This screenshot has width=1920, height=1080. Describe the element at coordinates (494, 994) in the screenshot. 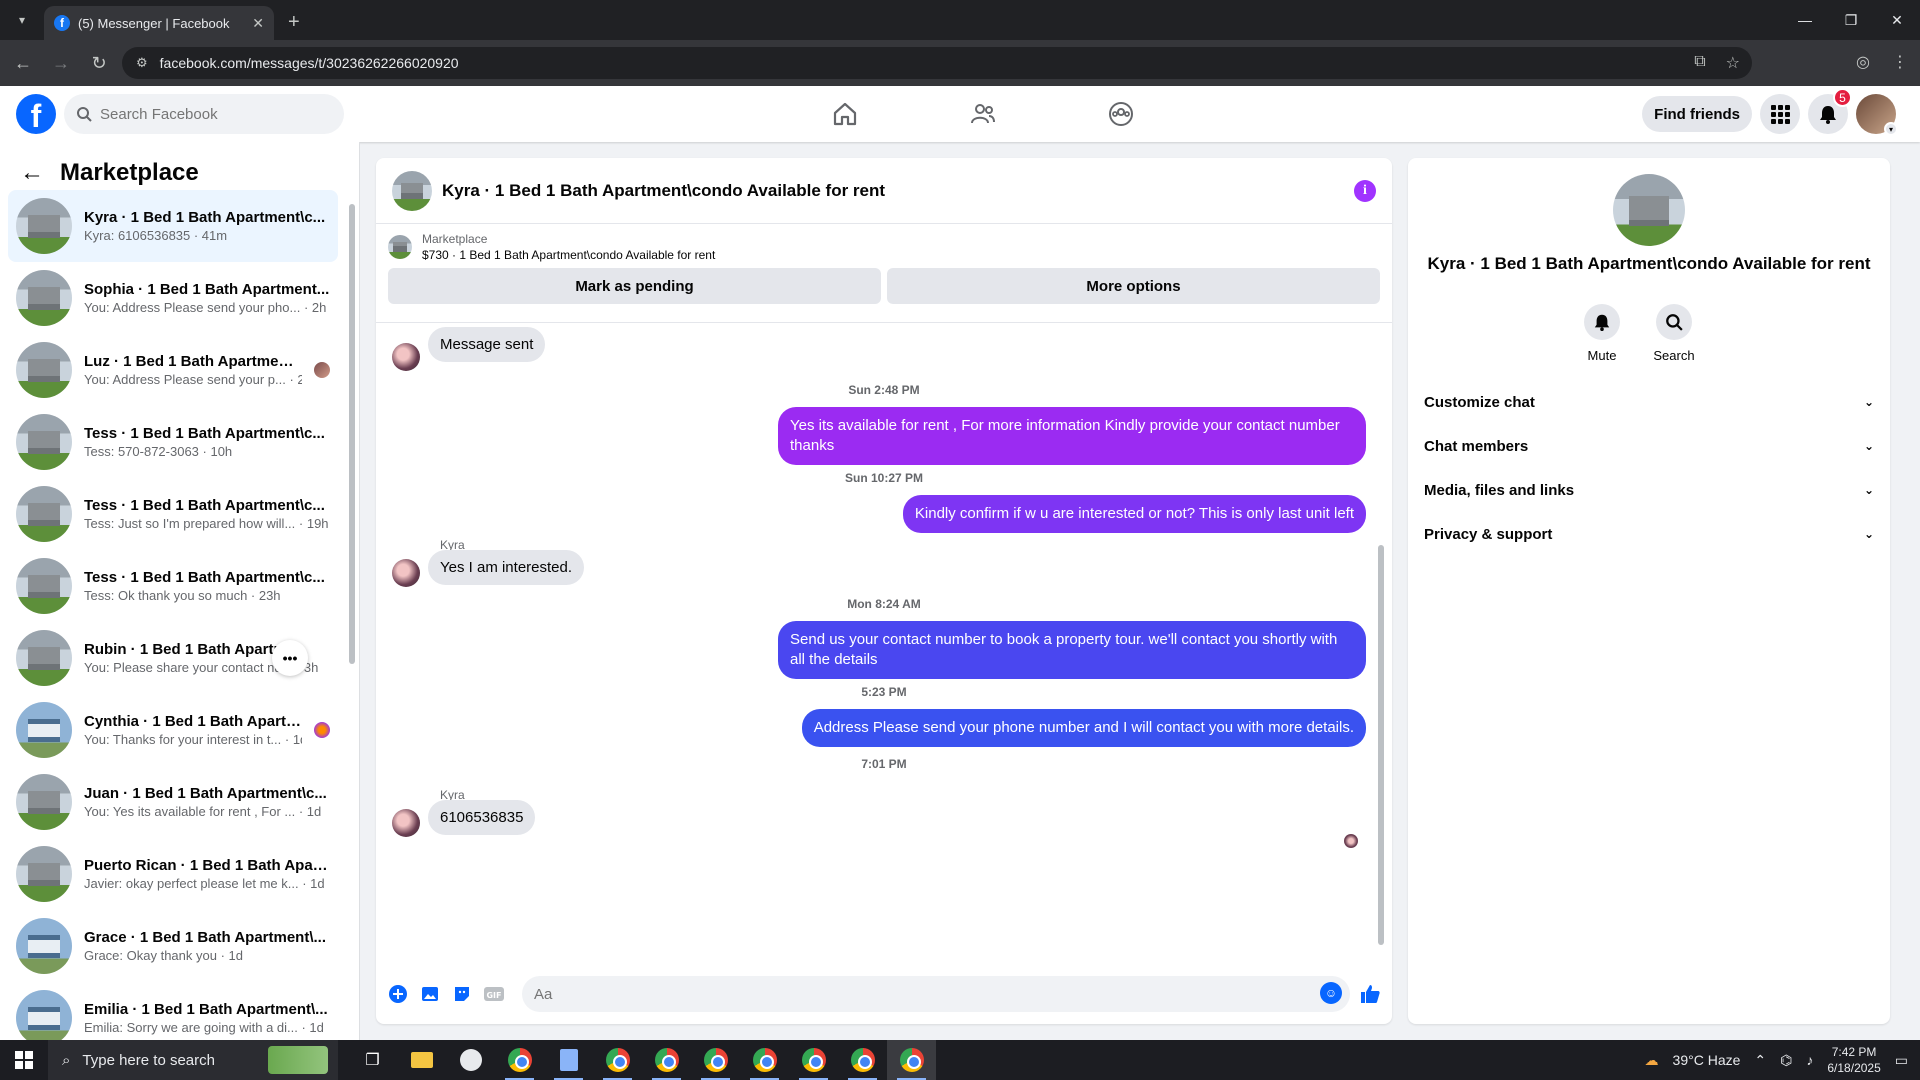

I see `gif-icon: GIF` at that location.